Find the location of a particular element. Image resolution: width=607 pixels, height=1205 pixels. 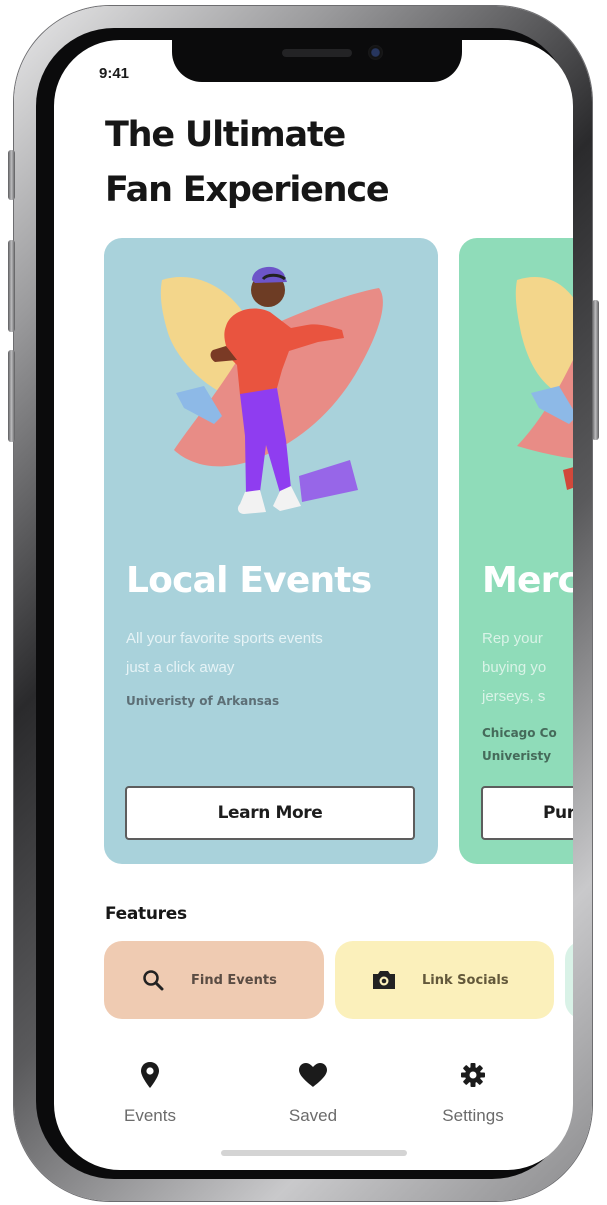

card-school-line-2: Univeristy is located at coordinates (517, 756).